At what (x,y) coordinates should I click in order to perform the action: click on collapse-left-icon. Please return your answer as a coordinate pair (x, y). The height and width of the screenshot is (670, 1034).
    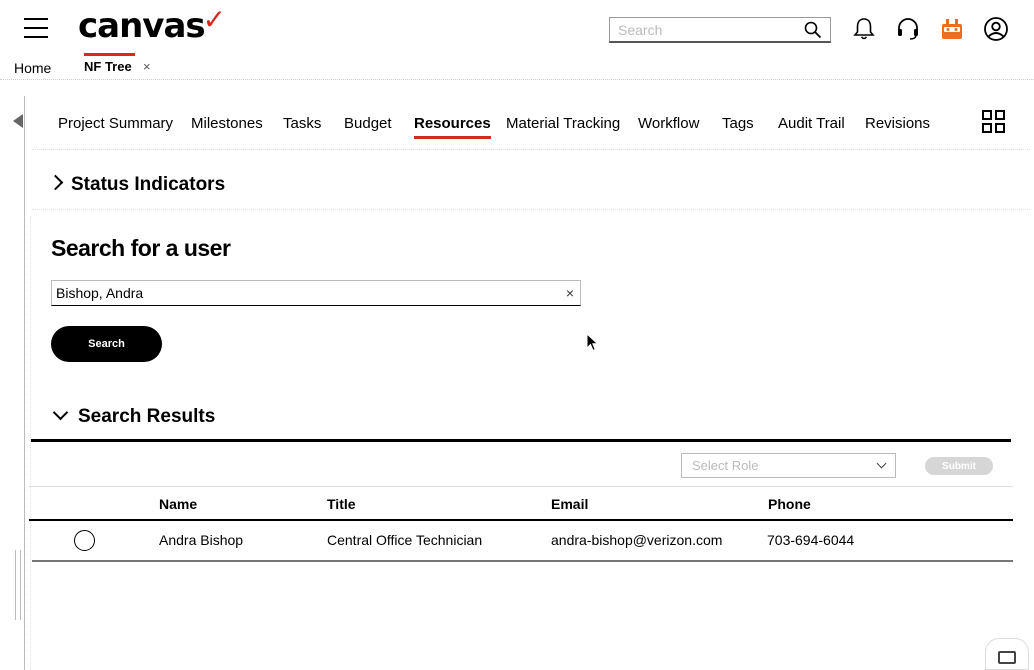
    Looking at the image, I should click on (18, 121).